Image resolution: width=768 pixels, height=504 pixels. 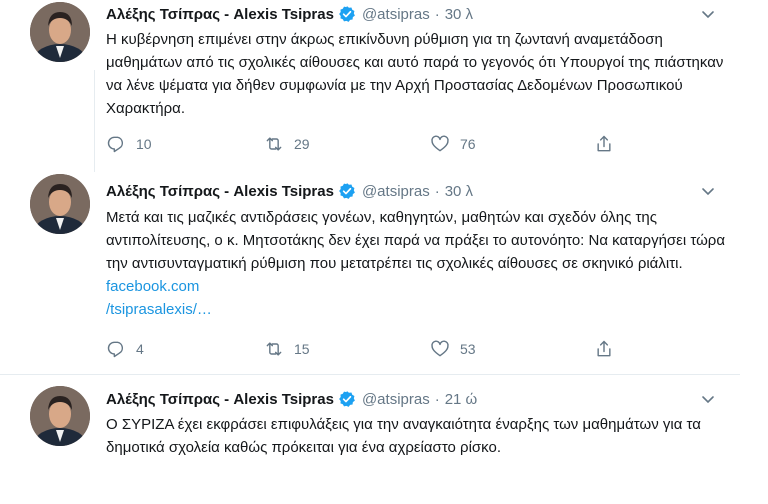 What do you see at coordinates (453, 144) in the screenshot?
I see `like-button: 76` at bounding box center [453, 144].